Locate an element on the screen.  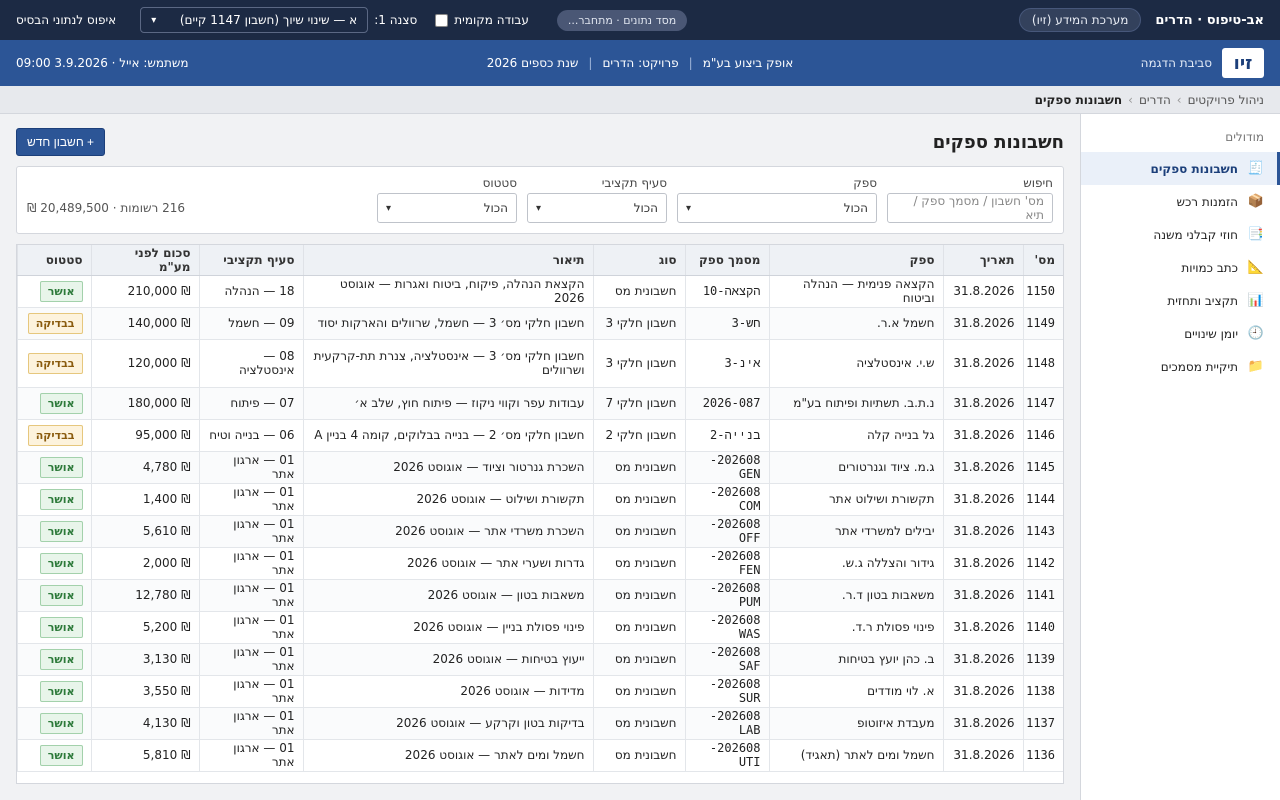
col-type-cell: חשבון חלקי 2 is located at coordinates (638, 435).